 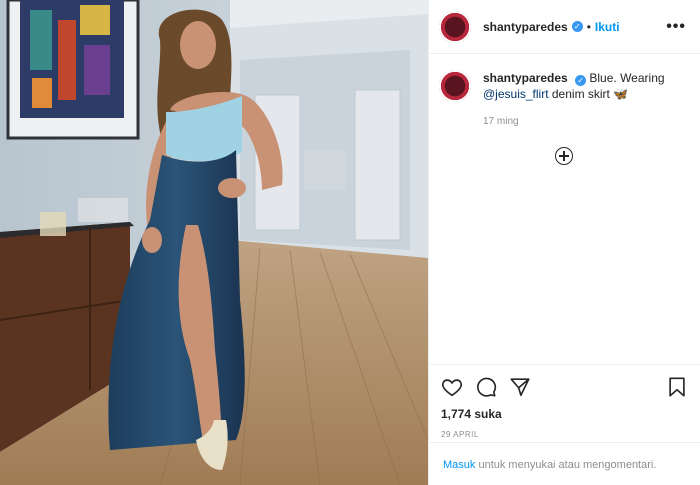 I want to click on caption-avatar, so click(x=455, y=86).